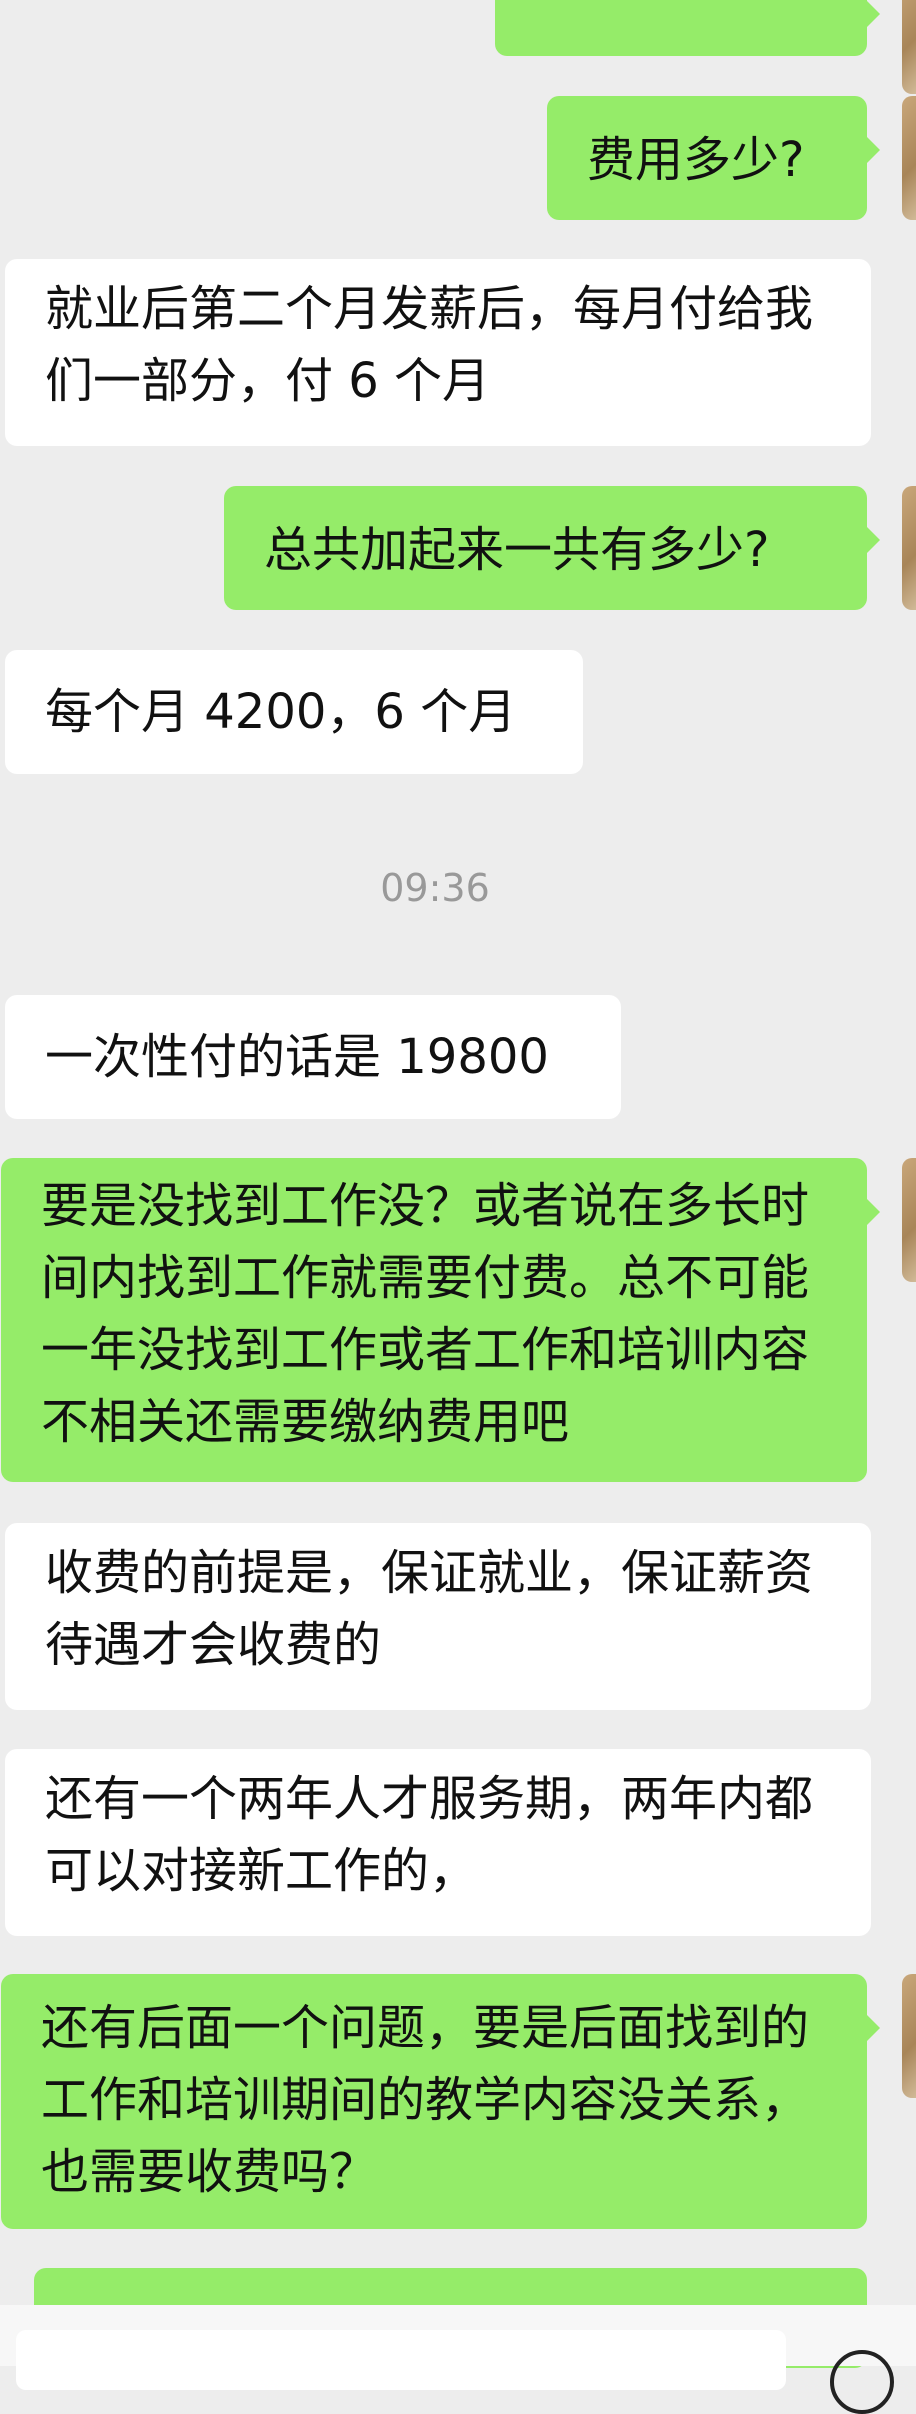 The image size is (916, 2414). Describe the element at coordinates (517, 550) in the screenshot. I see `message-text: 总共加起来一共有多少?` at that location.